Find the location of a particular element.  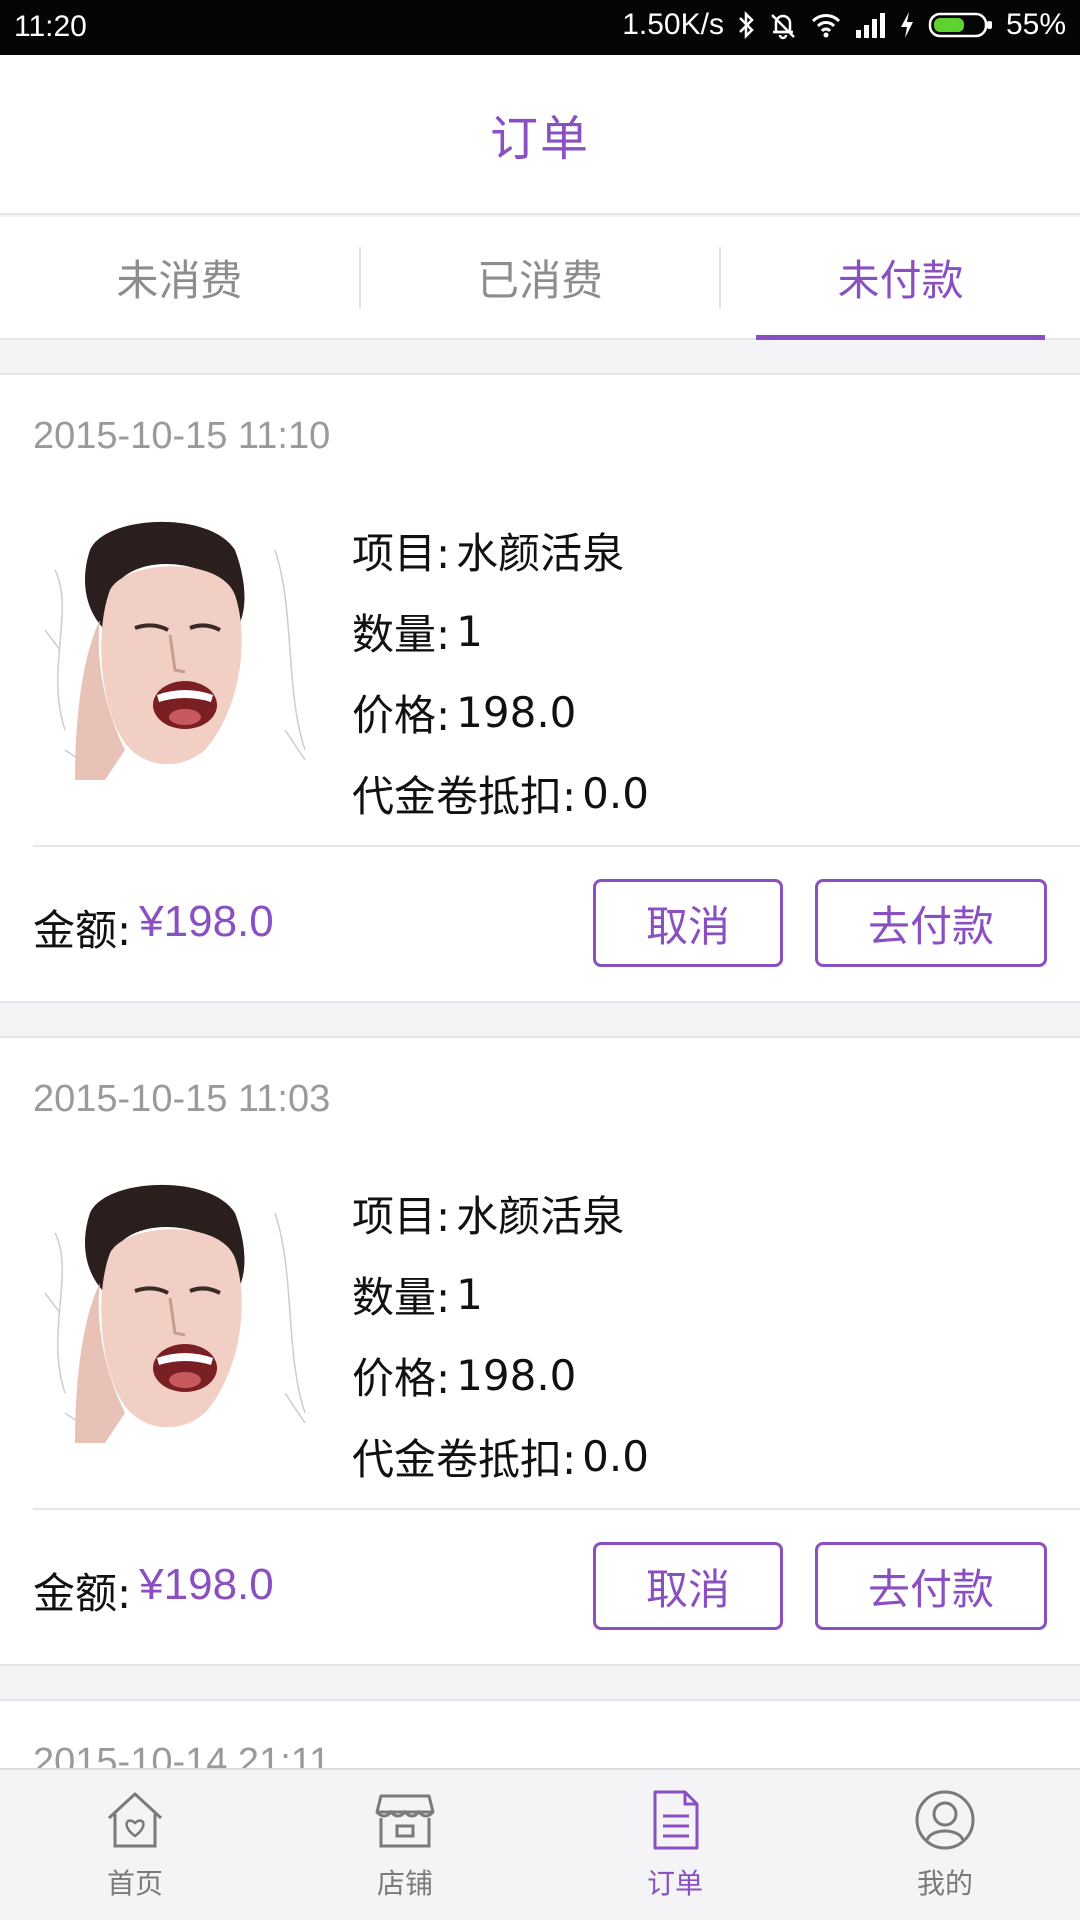

status-bar: 11:20 1.50K/s 55% is located at coordinates (540, 27).